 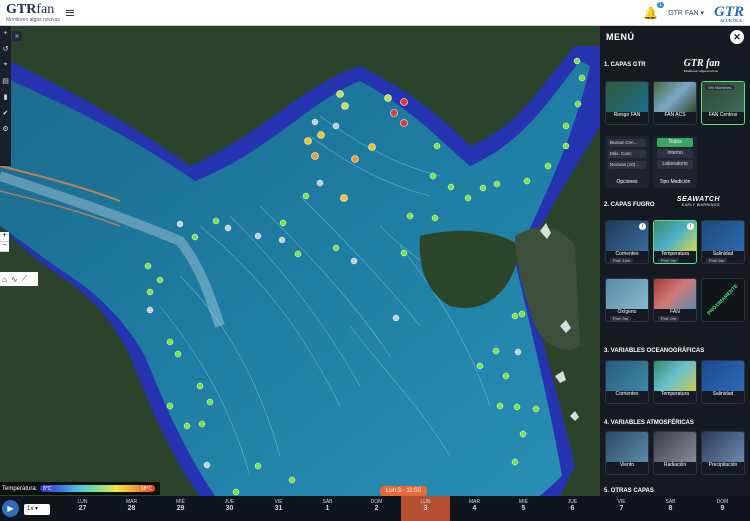 I want to click on max-conc-select: Máx. Conc, so click(x=627, y=154).